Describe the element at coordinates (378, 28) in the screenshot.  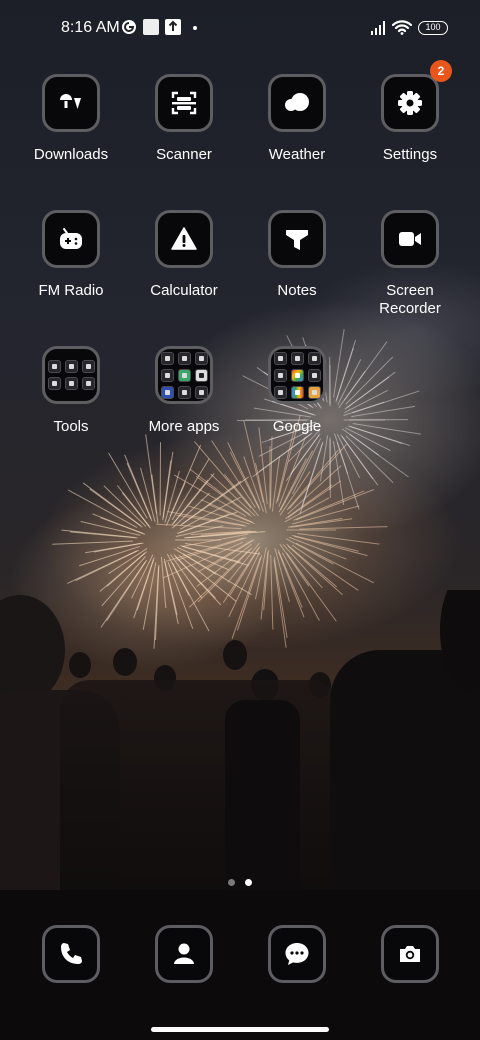
I see `signal-icon` at that location.